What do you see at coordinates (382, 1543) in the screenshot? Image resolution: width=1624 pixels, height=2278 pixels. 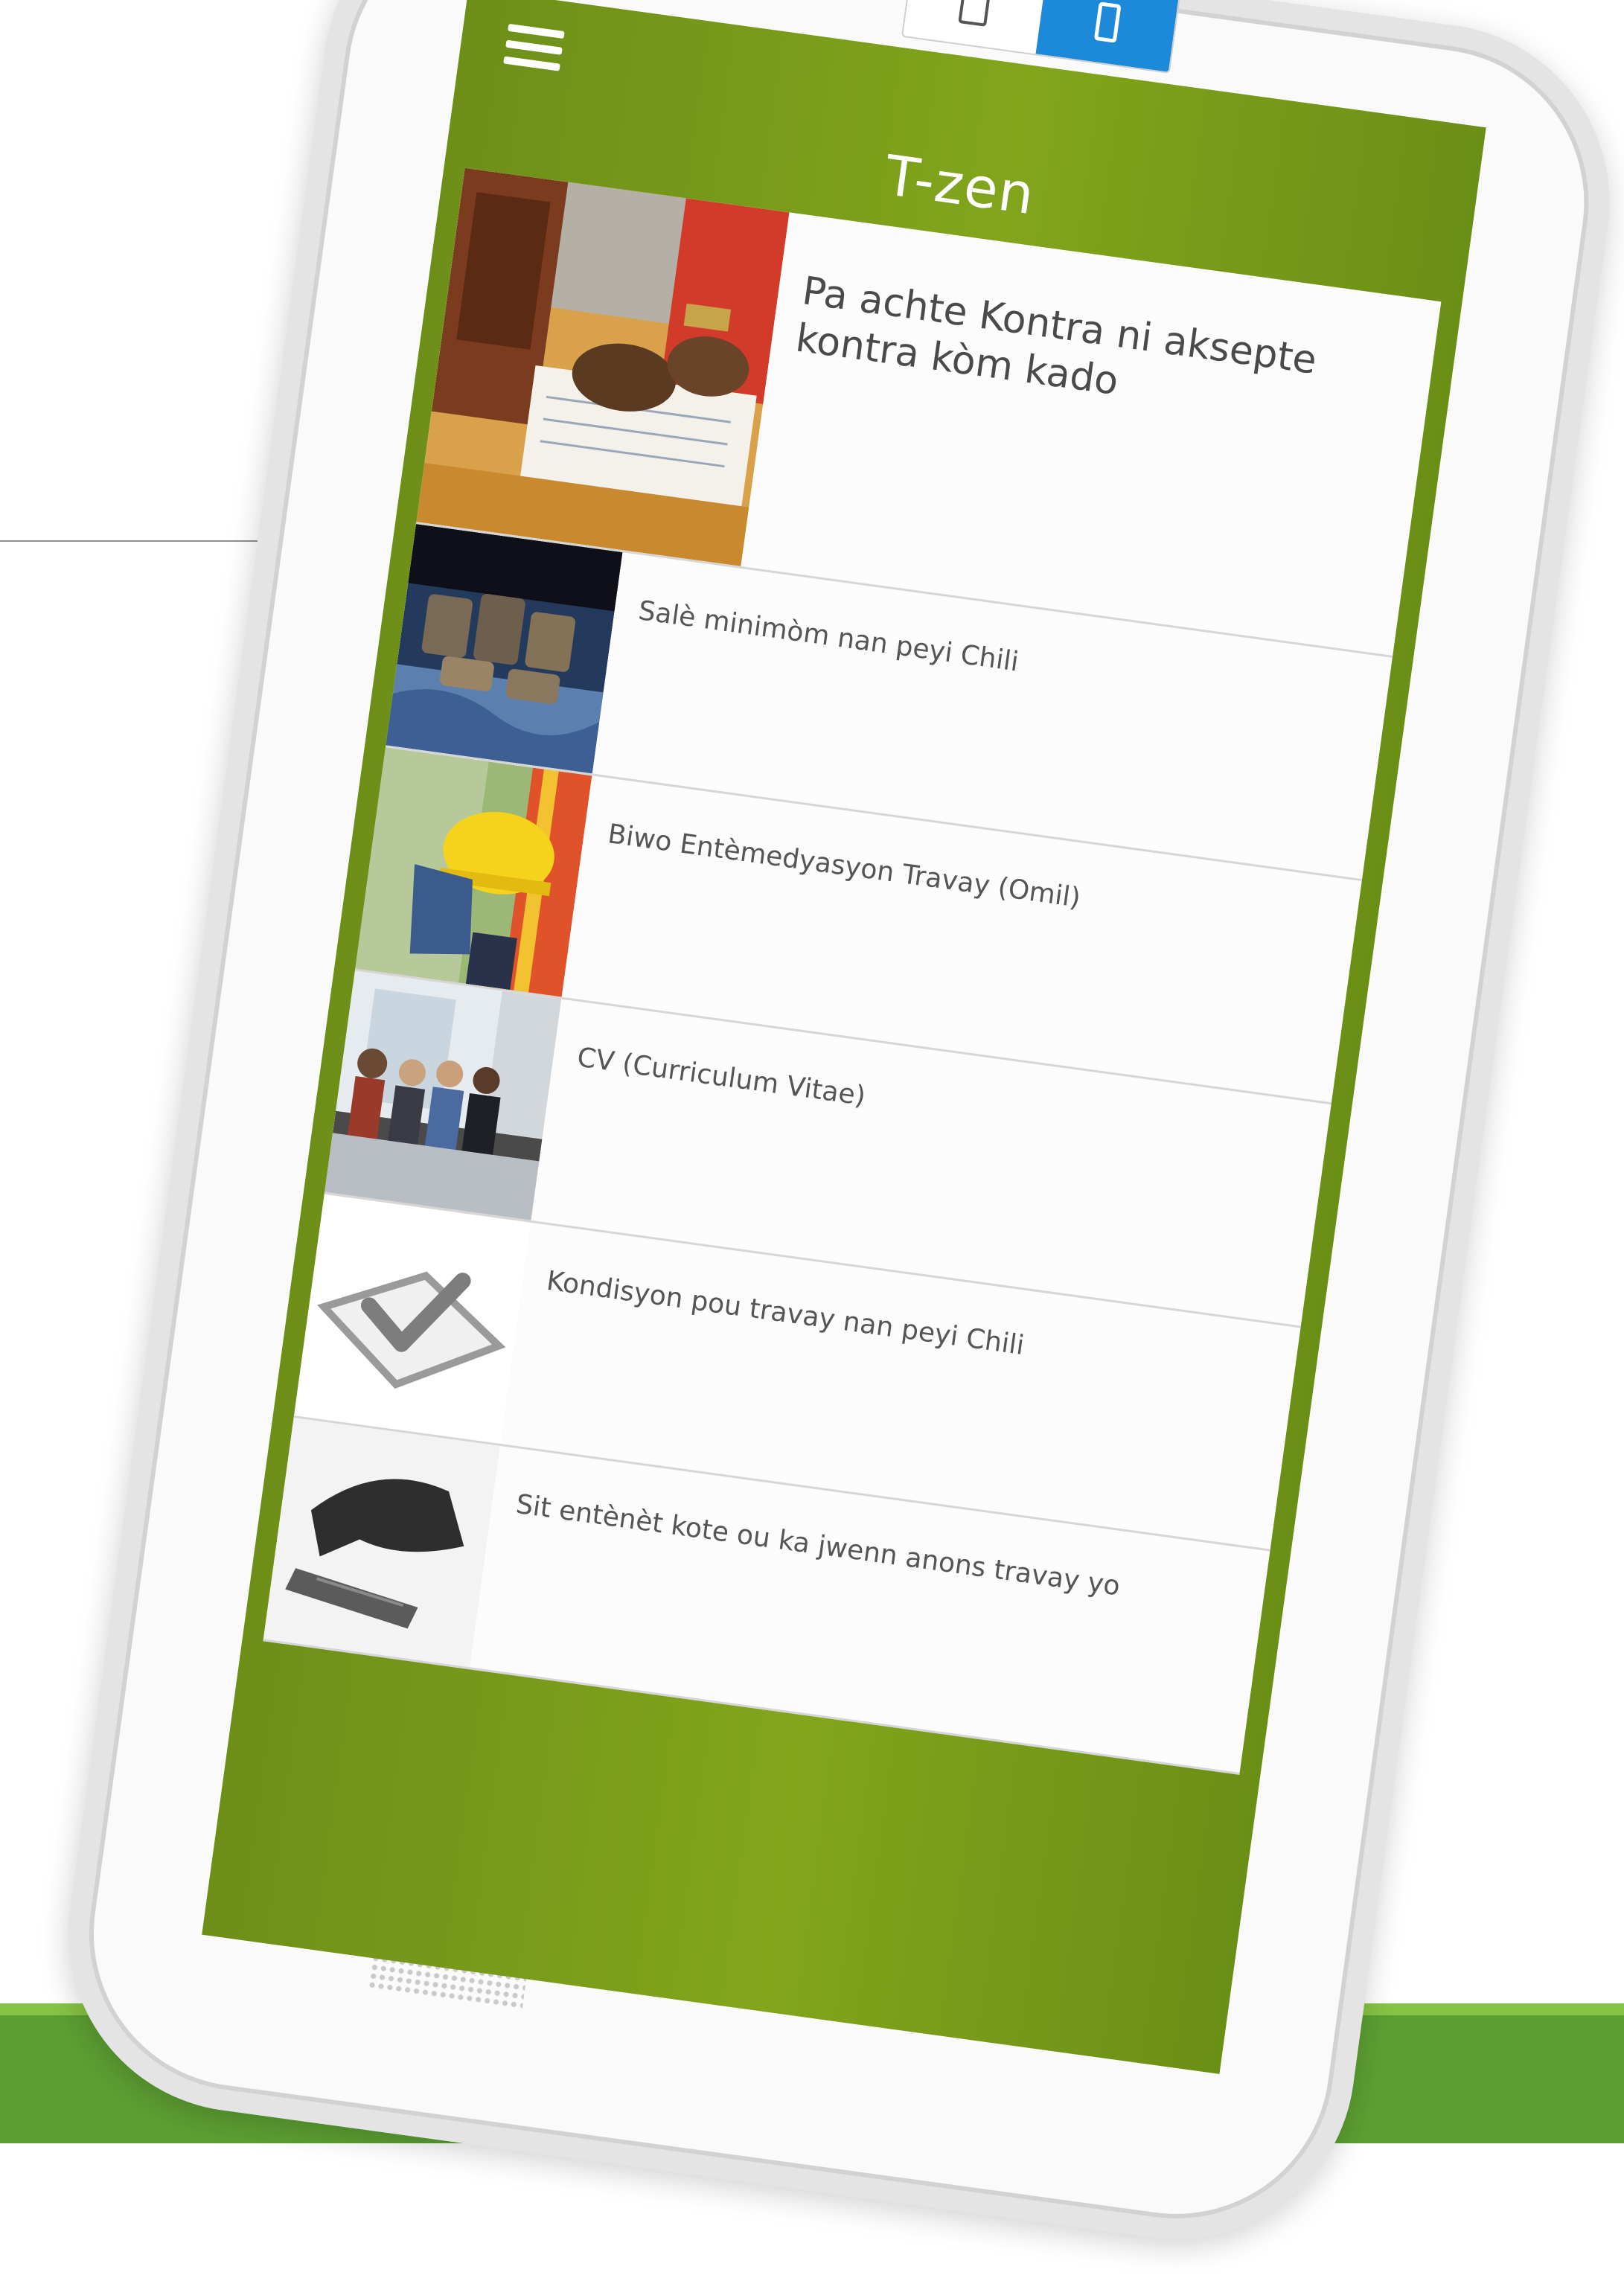 I see `hand-typing-photo` at bounding box center [382, 1543].